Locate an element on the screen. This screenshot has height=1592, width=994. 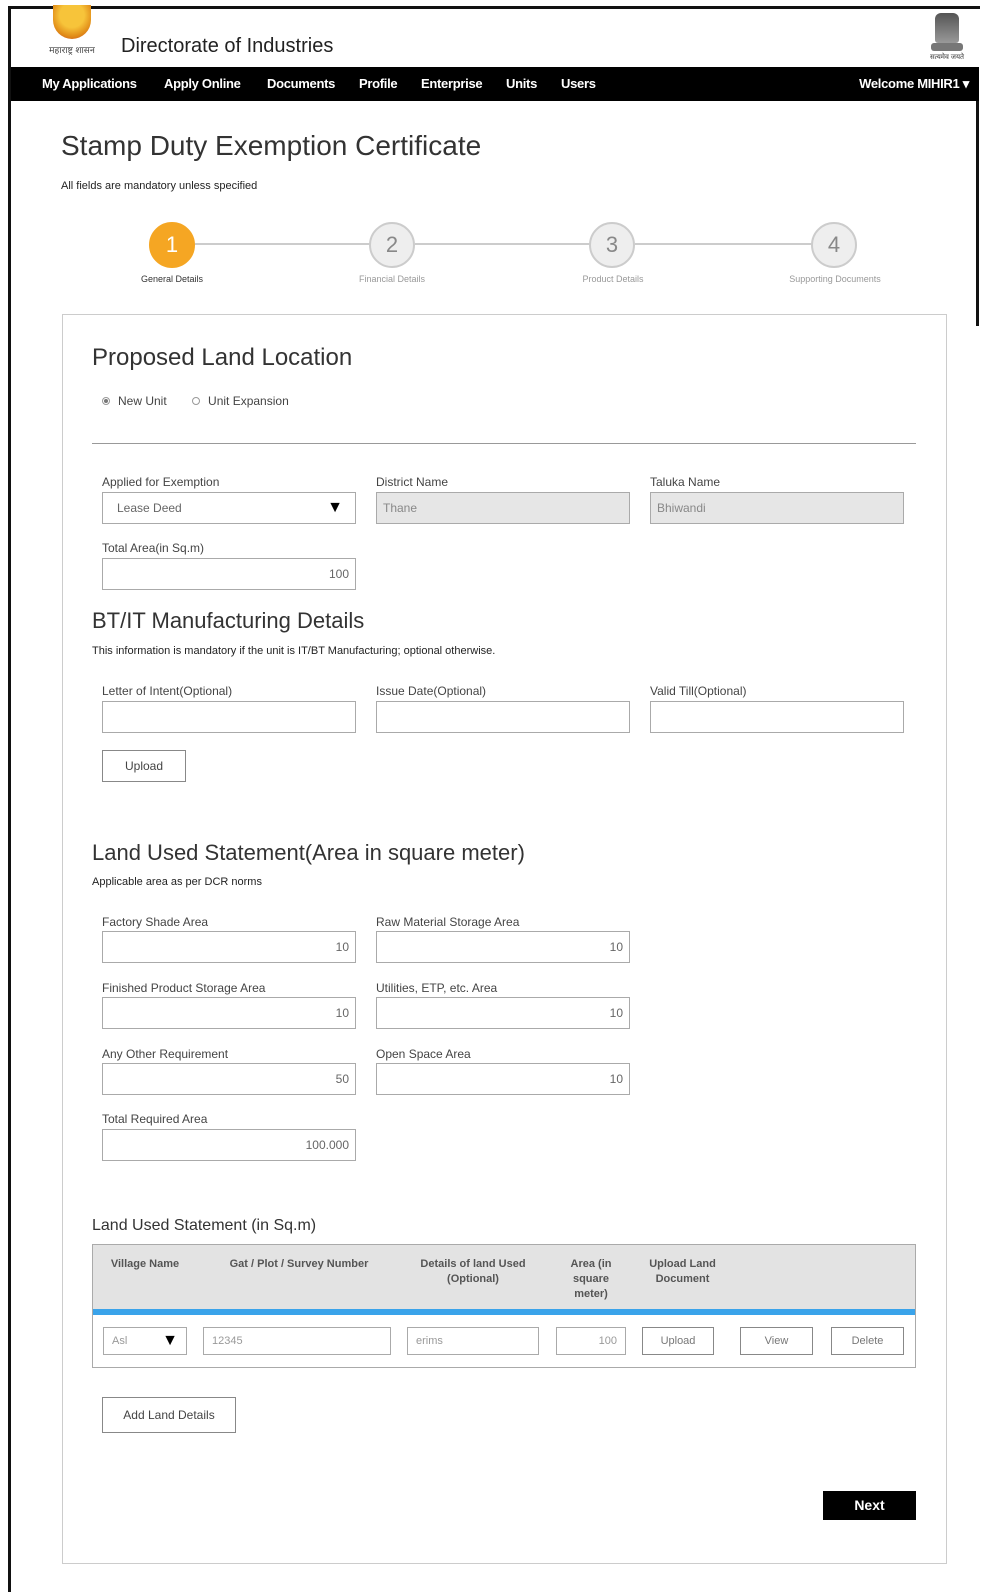
other-requirement-label: Any Other Requirement is located at coordinates (165, 1054).